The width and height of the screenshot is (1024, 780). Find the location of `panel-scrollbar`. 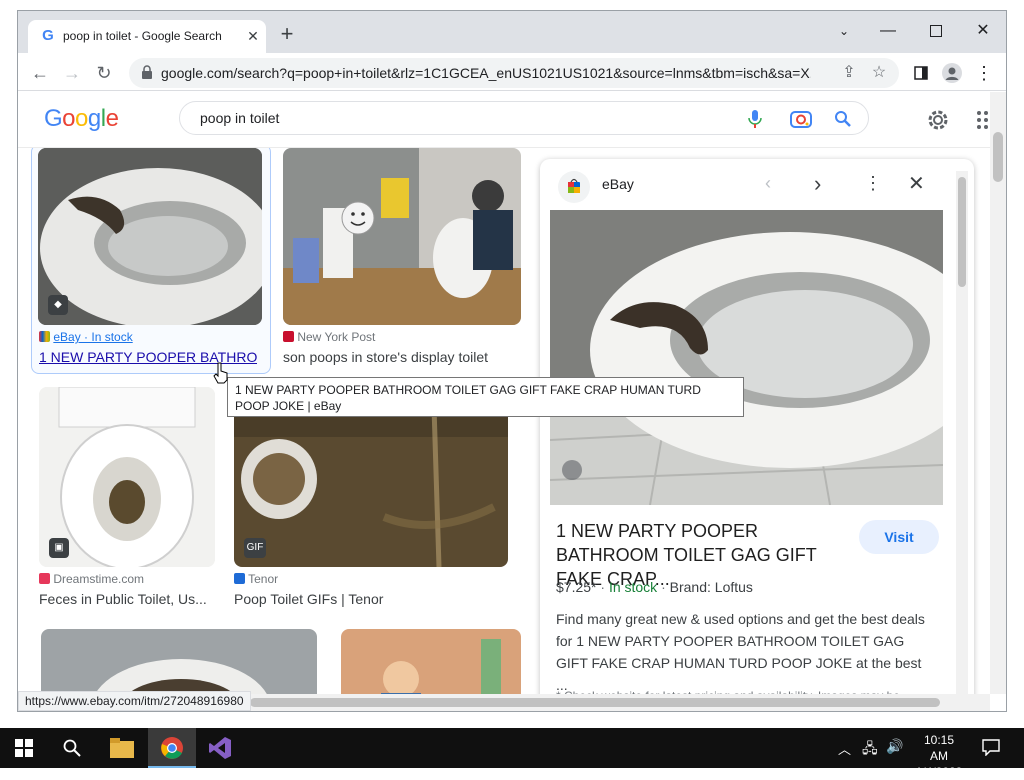

panel-scrollbar is located at coordinates (962, 436).